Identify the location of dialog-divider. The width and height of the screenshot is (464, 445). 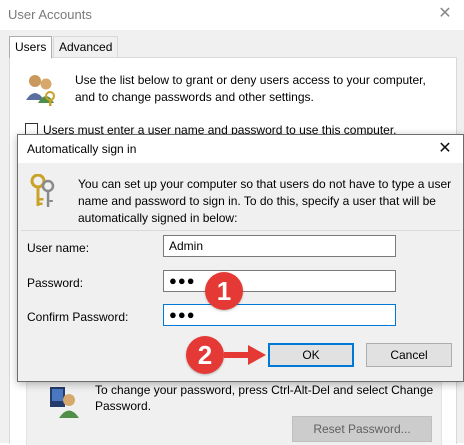
(240, 230).